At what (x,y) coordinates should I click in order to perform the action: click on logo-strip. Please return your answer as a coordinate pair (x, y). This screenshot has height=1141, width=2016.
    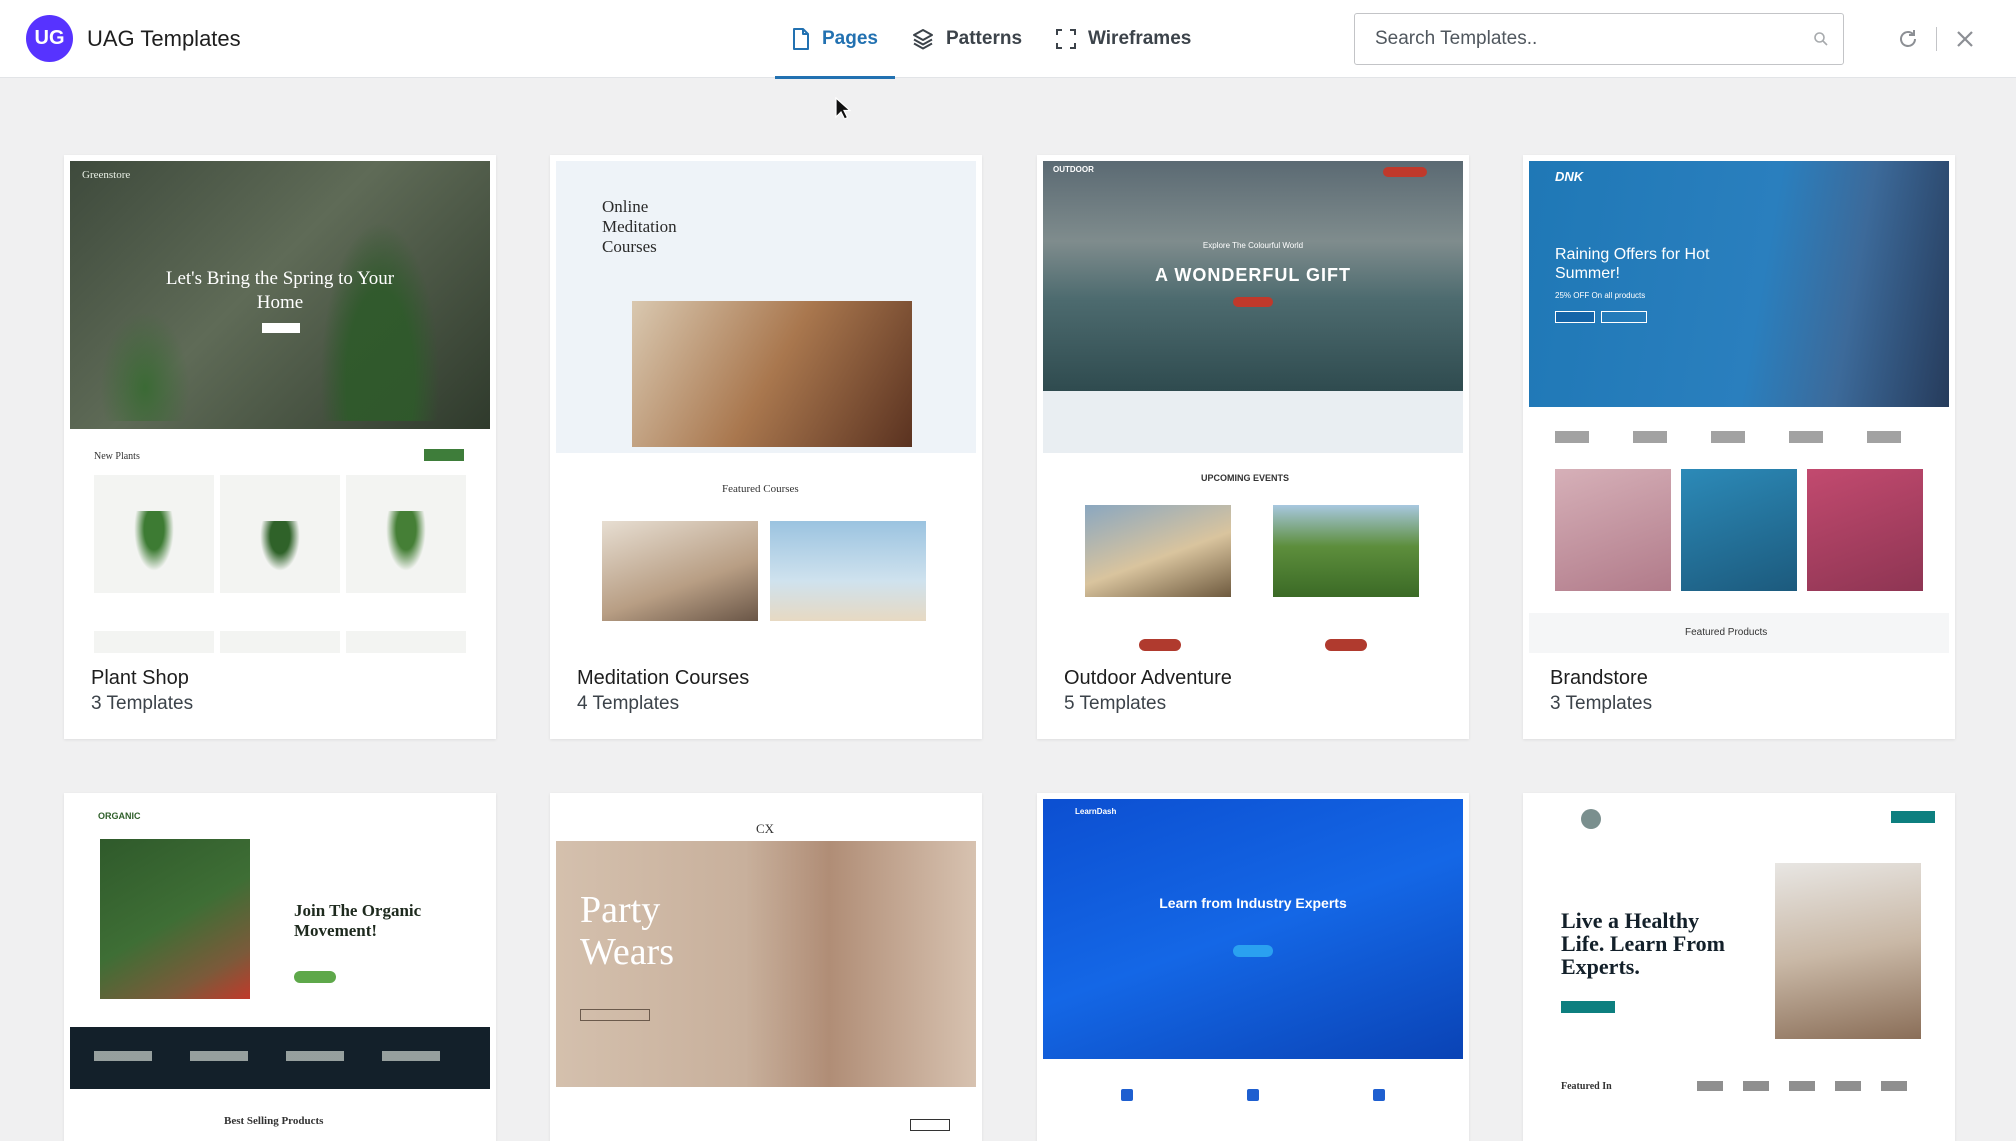
    Looking at the image, I should click on (1810, 1086).